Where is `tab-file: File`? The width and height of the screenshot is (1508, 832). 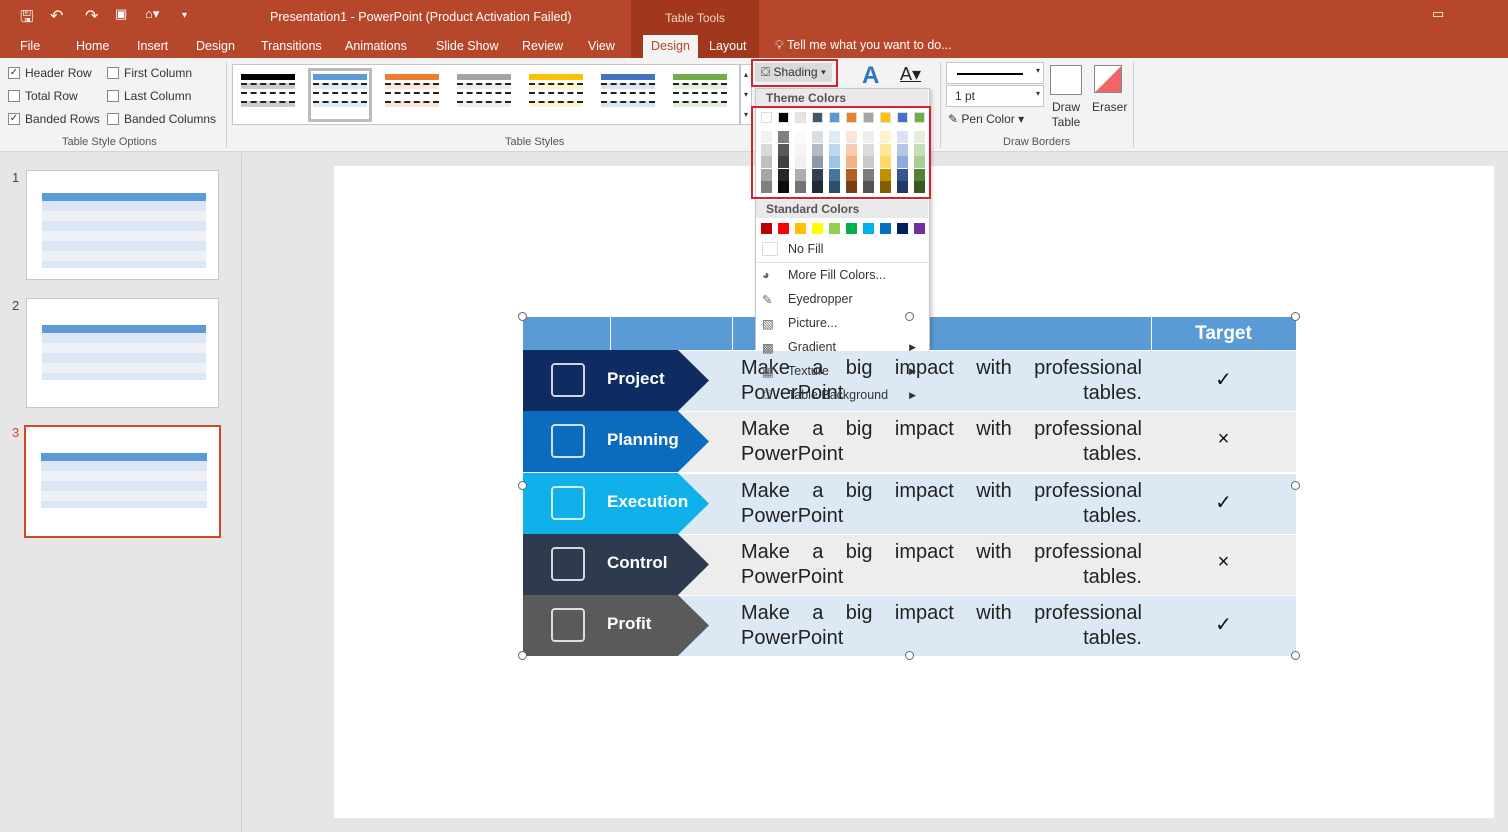 tab-file: File is located at coordinates (30, 46).